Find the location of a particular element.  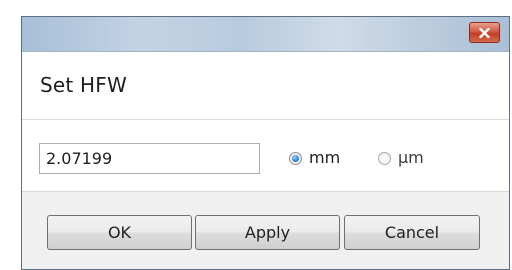

hfw-value-input is located at coordinates (149, 158).